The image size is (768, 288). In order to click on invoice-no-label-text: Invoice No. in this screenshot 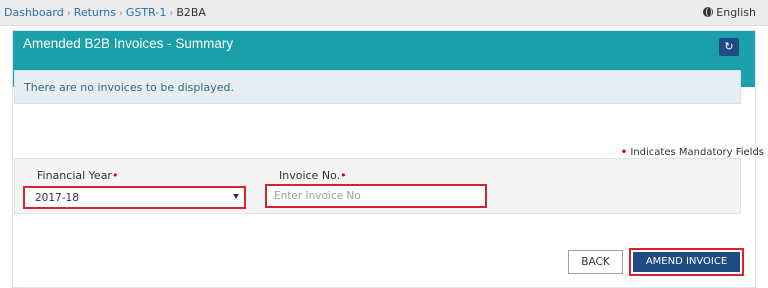, I will do `click(310, 175)`.